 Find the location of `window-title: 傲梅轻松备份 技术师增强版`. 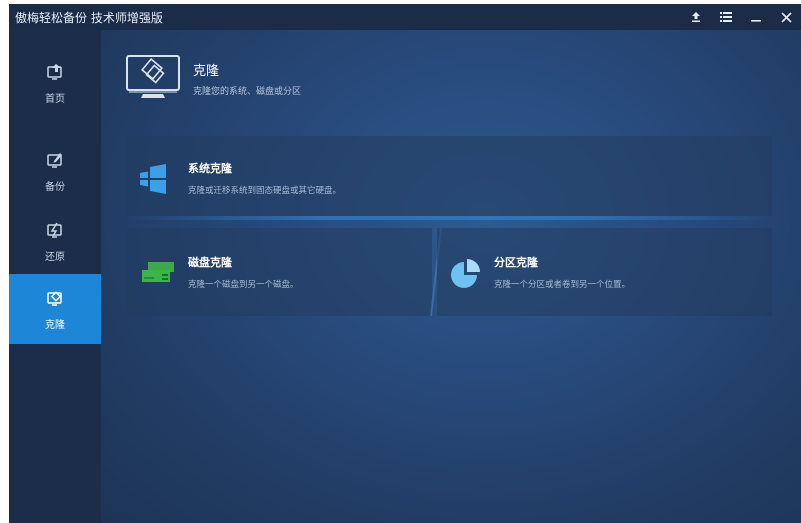

window-title: 傲梅轻松备份 技术师增强版 is located at coordinates (89, 18).